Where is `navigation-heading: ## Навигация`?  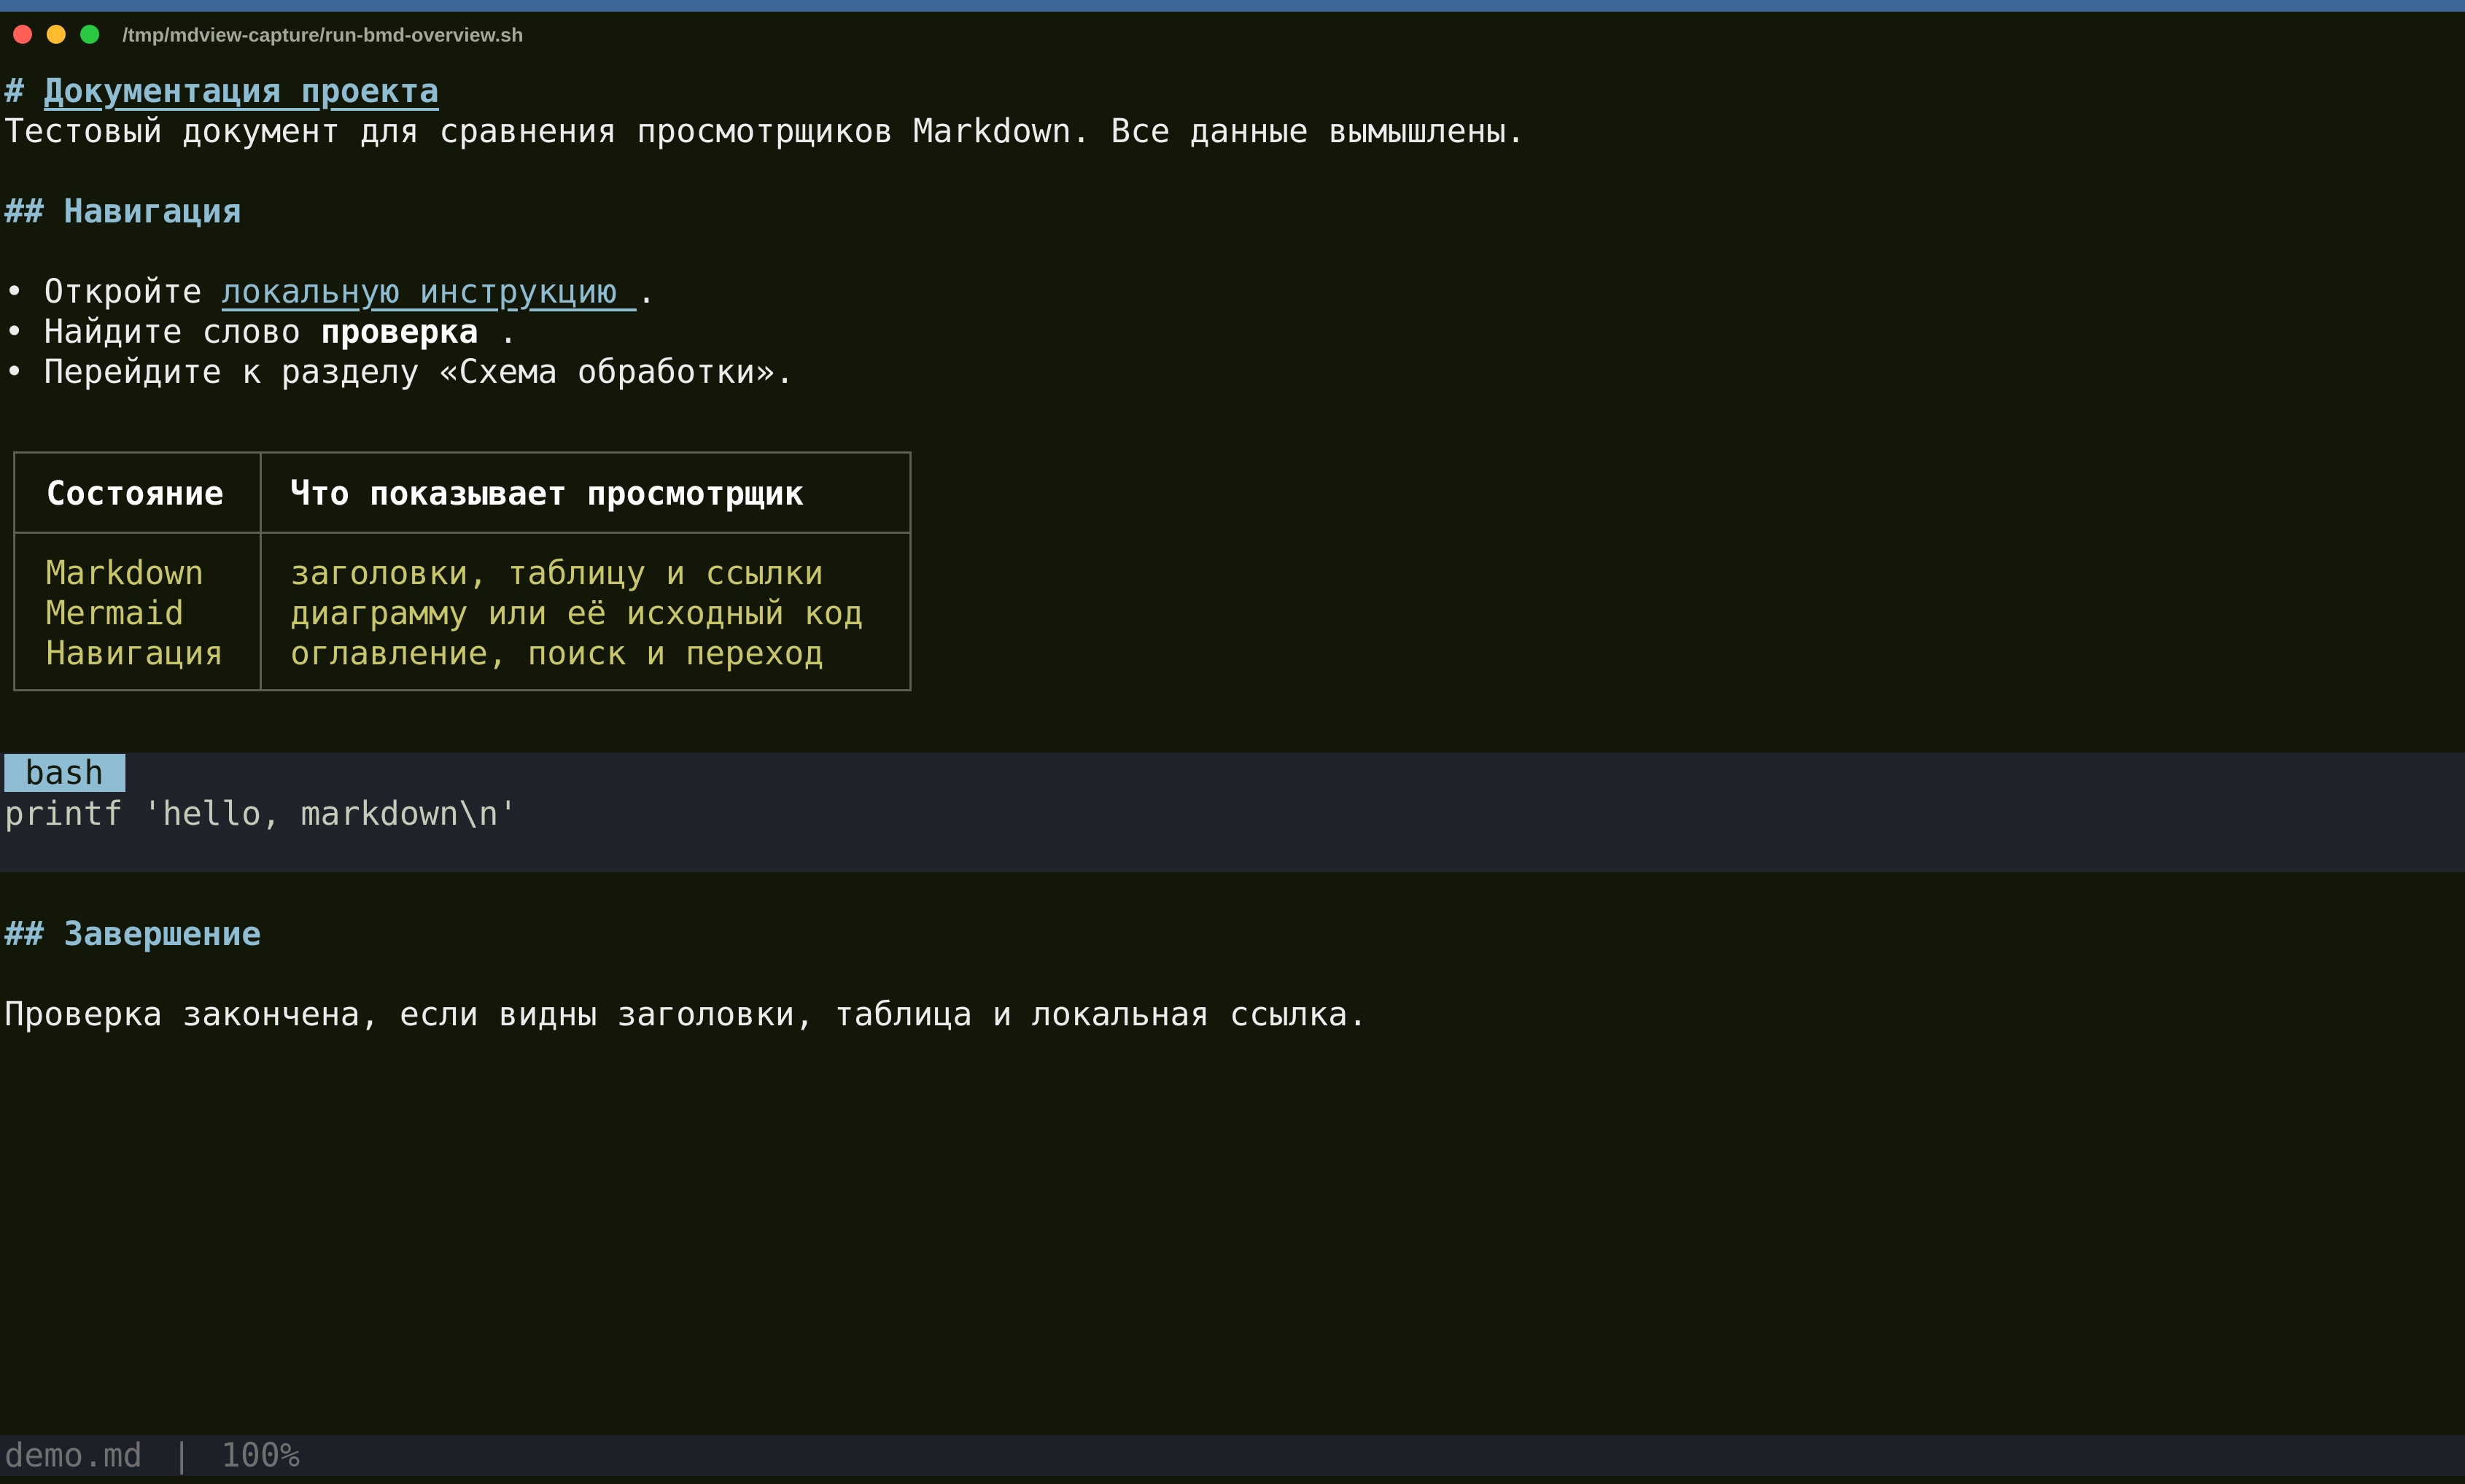 navigation-heading: ## Навигация is located at coordinates (122, 211).